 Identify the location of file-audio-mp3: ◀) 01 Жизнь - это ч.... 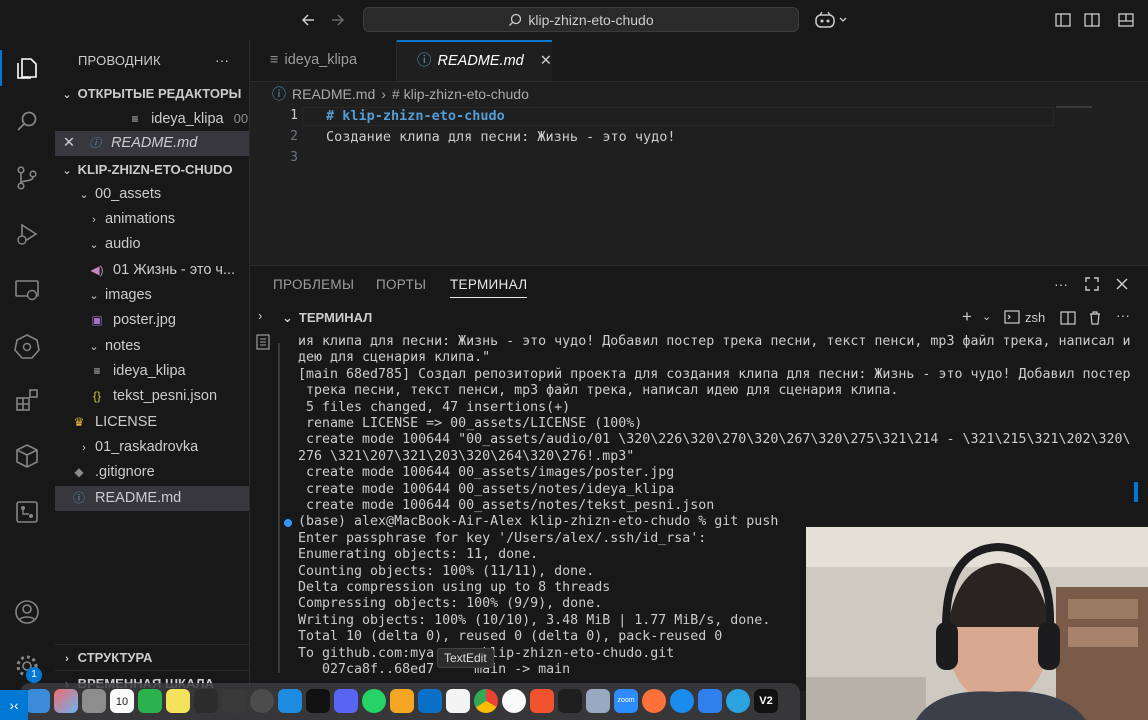
(152, 270).